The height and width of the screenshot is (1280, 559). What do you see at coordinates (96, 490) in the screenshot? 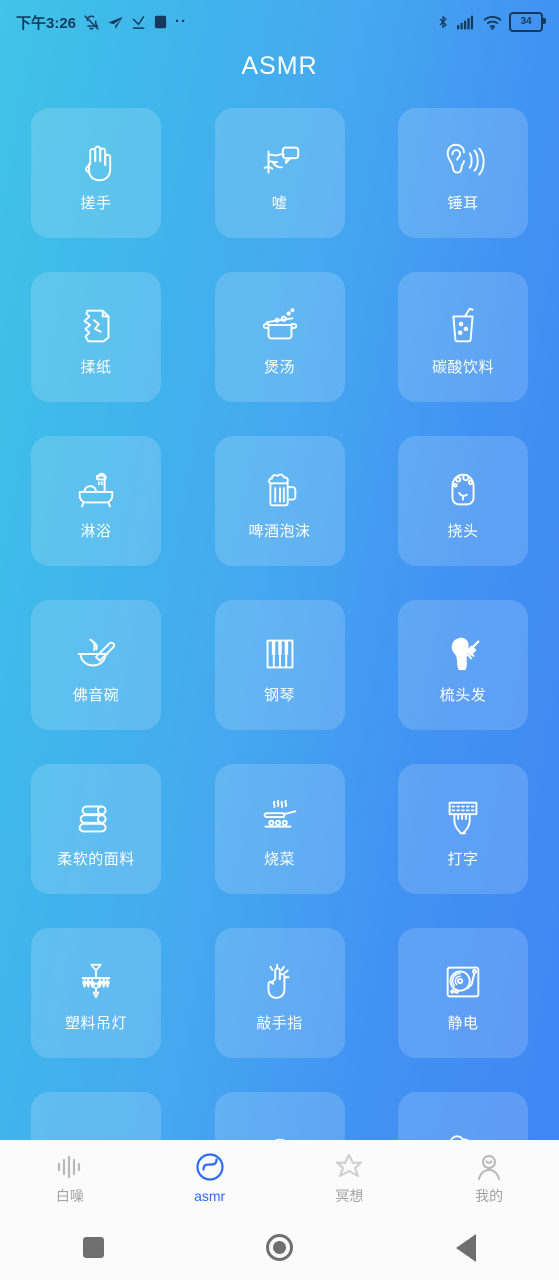
I see `bathtub-shower-icon` at bounding box center [96, 490].